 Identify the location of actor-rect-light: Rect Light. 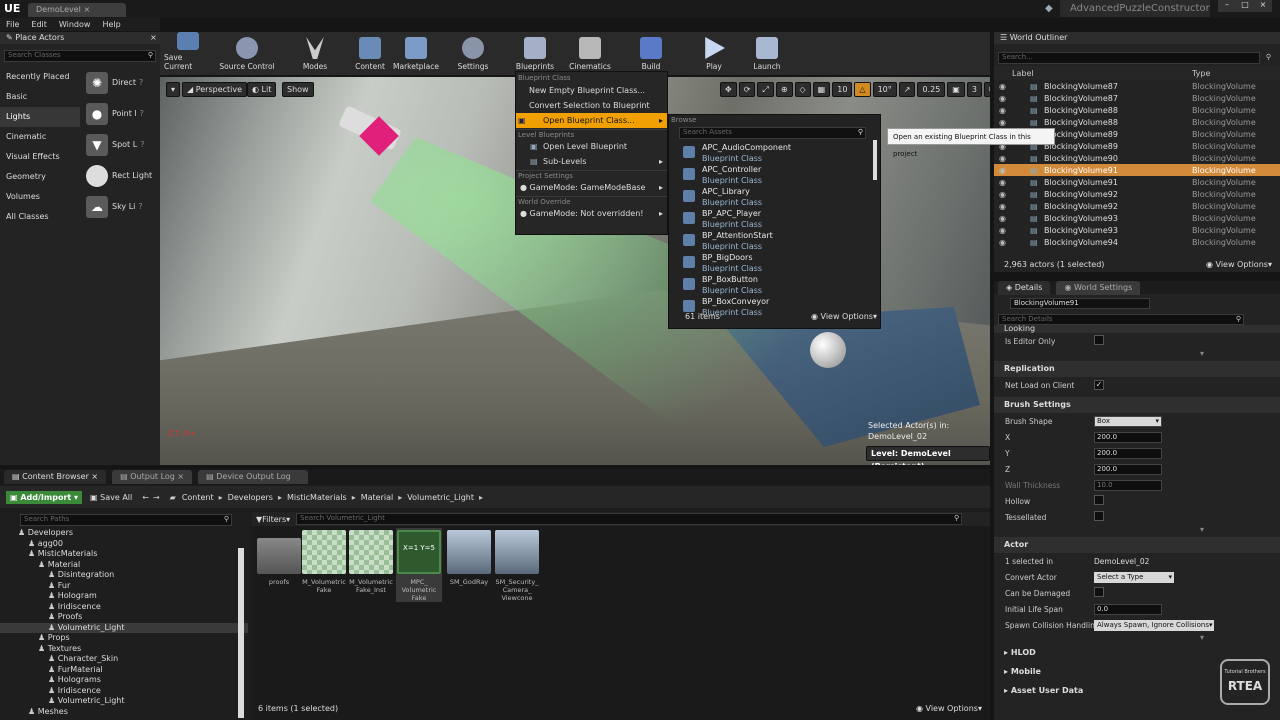
(121, 175).